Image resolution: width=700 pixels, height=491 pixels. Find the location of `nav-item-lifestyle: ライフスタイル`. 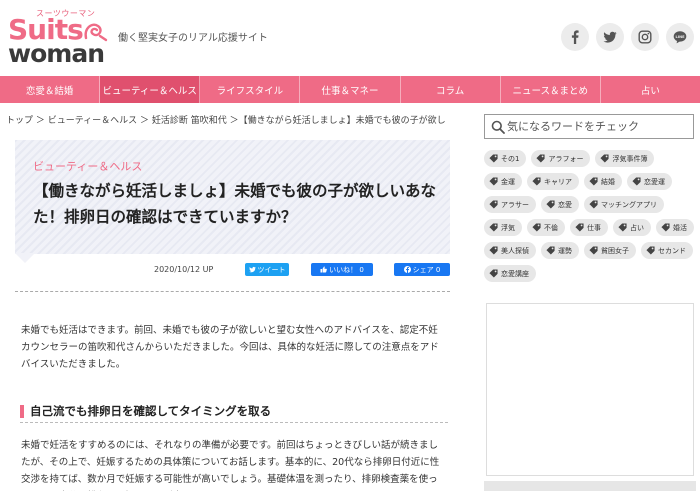

nav-item-lifestyle: ライフスタイル is located at coordinates (250, 89).